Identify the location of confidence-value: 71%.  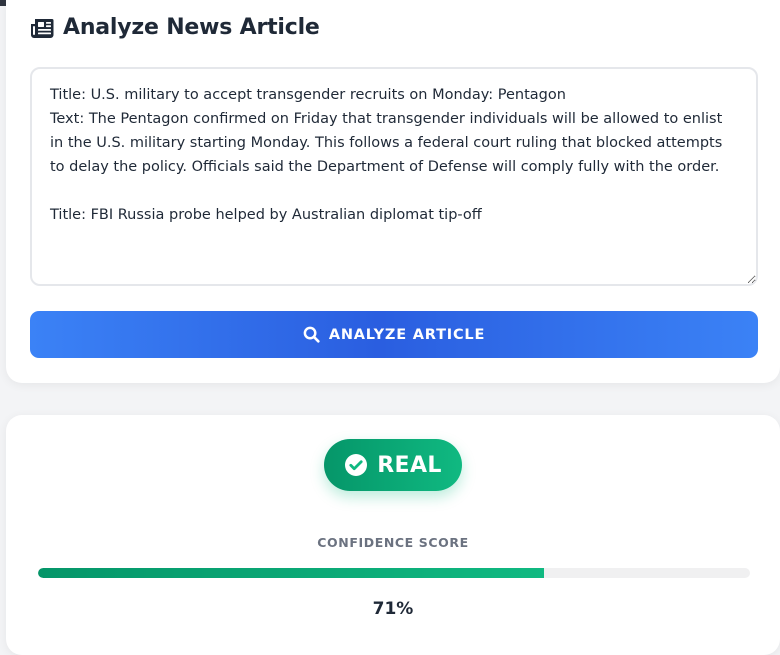
(393, 609).